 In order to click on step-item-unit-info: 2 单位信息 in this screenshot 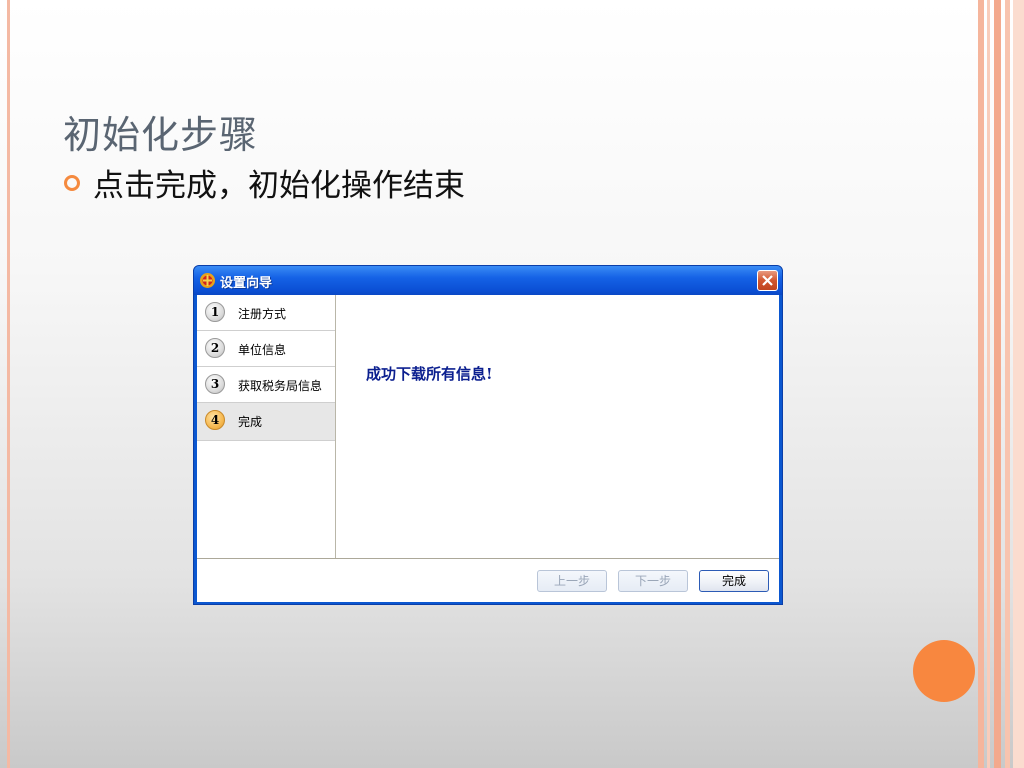, I will do `click(266, 349)`.